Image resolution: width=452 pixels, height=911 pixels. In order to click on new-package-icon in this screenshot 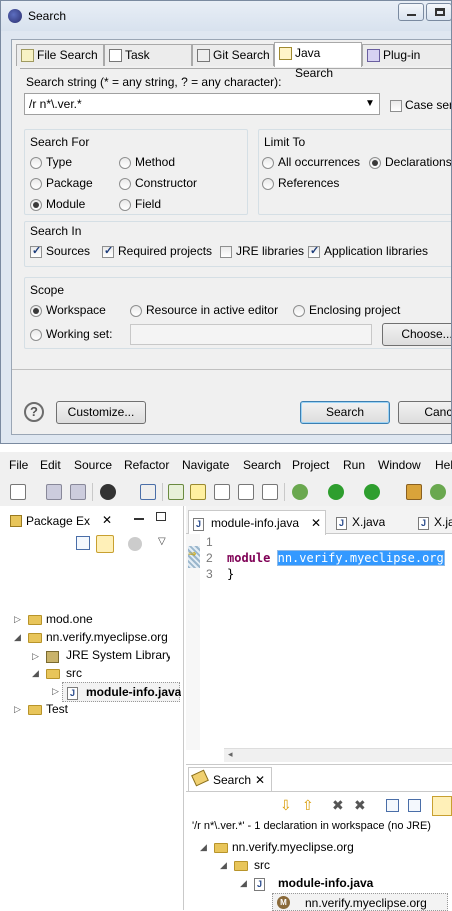, I will do `click(414, 492)`.